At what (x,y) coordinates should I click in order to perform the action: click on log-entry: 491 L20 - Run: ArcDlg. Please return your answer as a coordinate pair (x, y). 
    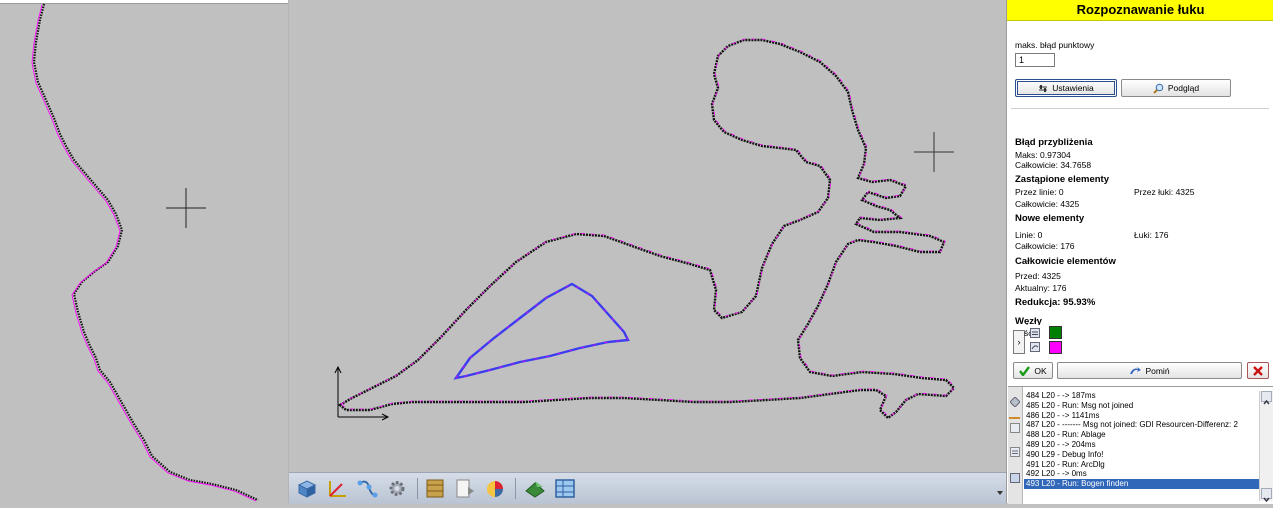
    Looking at the image, I should click on (1142, 465).